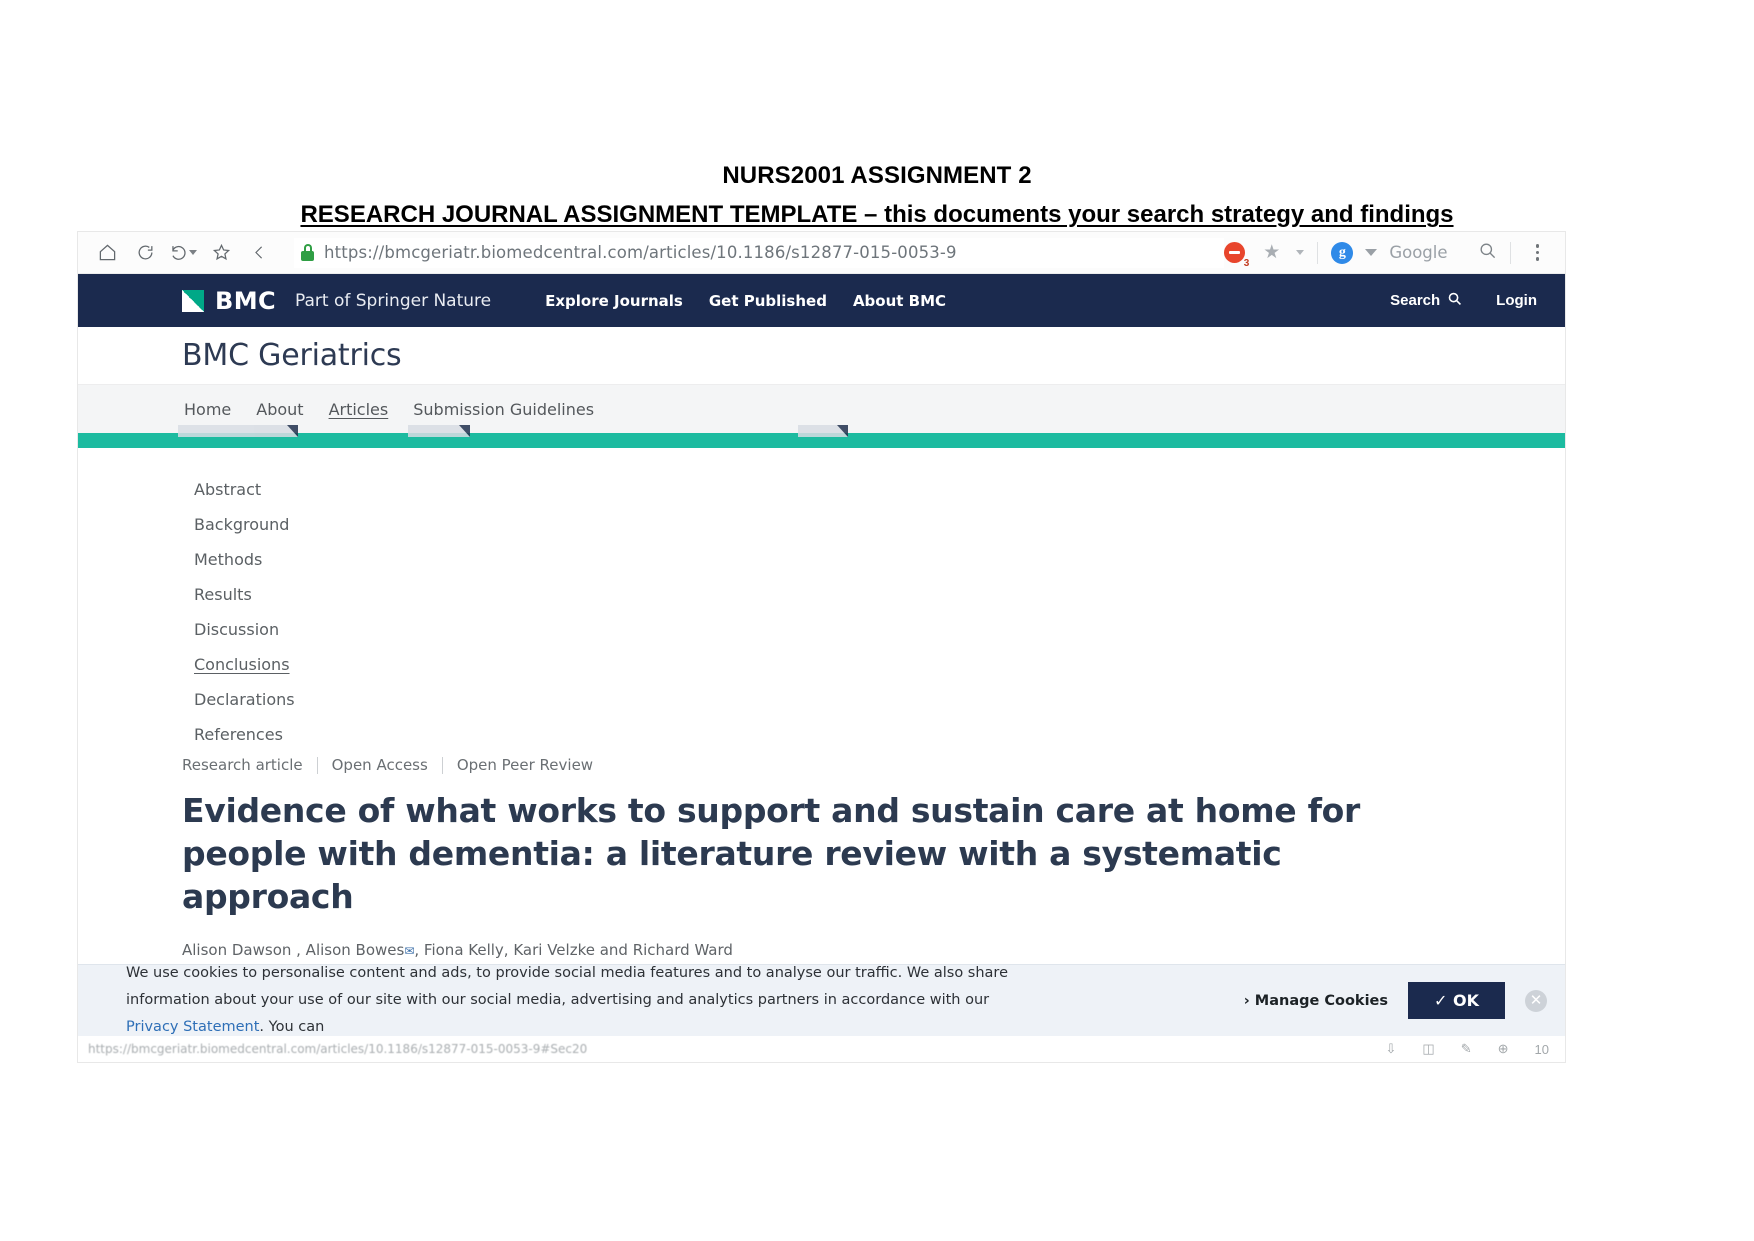 This screenshot has height=1241, width=1754. What do you see at coordinates (183, 253) in the screenshot?
I see `history-back-icon` at bounding box center [183, 253].